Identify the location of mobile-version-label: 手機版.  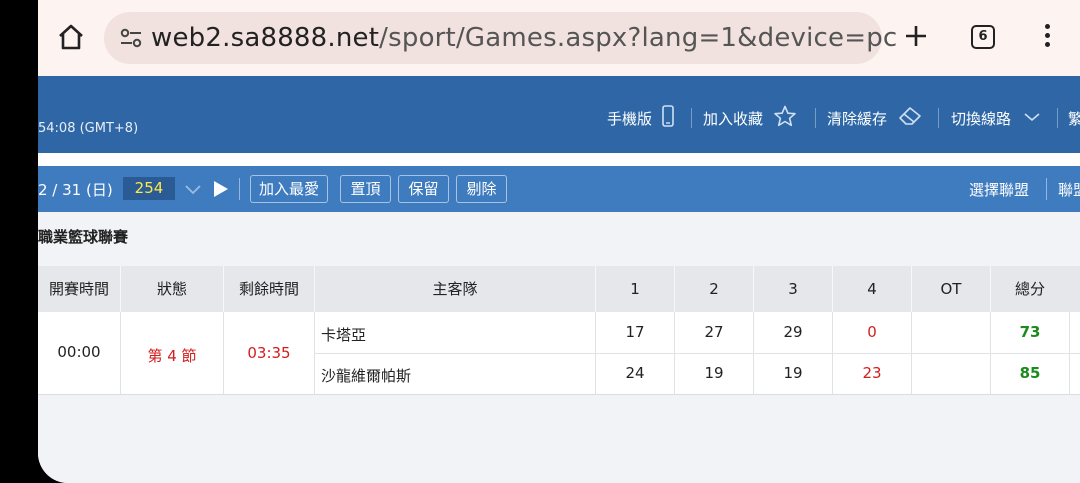
(630, 118).